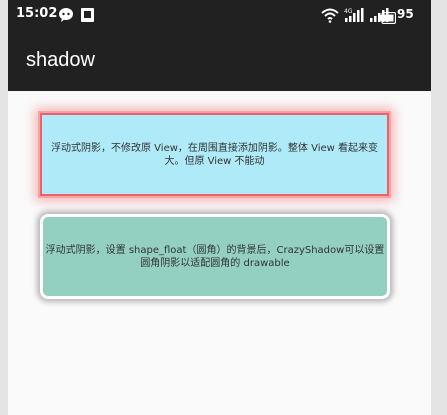 This screenshot has width=447, height=415. I want to click on svg-text: 4G, so click(348, 11).